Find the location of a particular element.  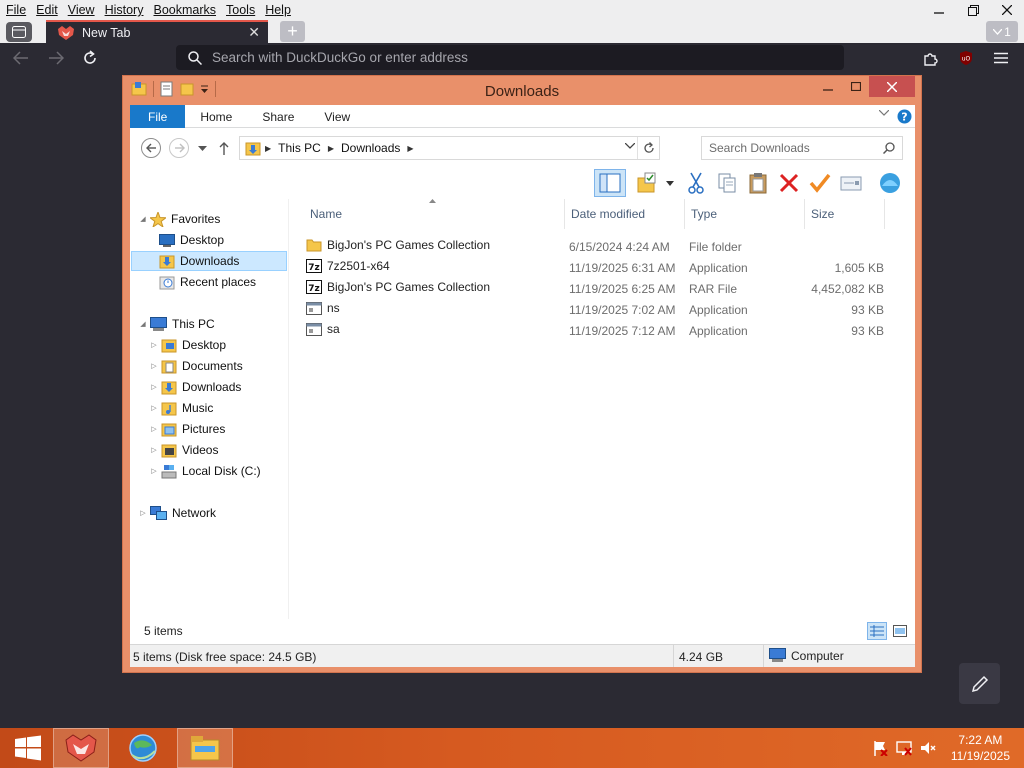

breadcrumb-this-pc: This PC is located at coordinates (299, 148).